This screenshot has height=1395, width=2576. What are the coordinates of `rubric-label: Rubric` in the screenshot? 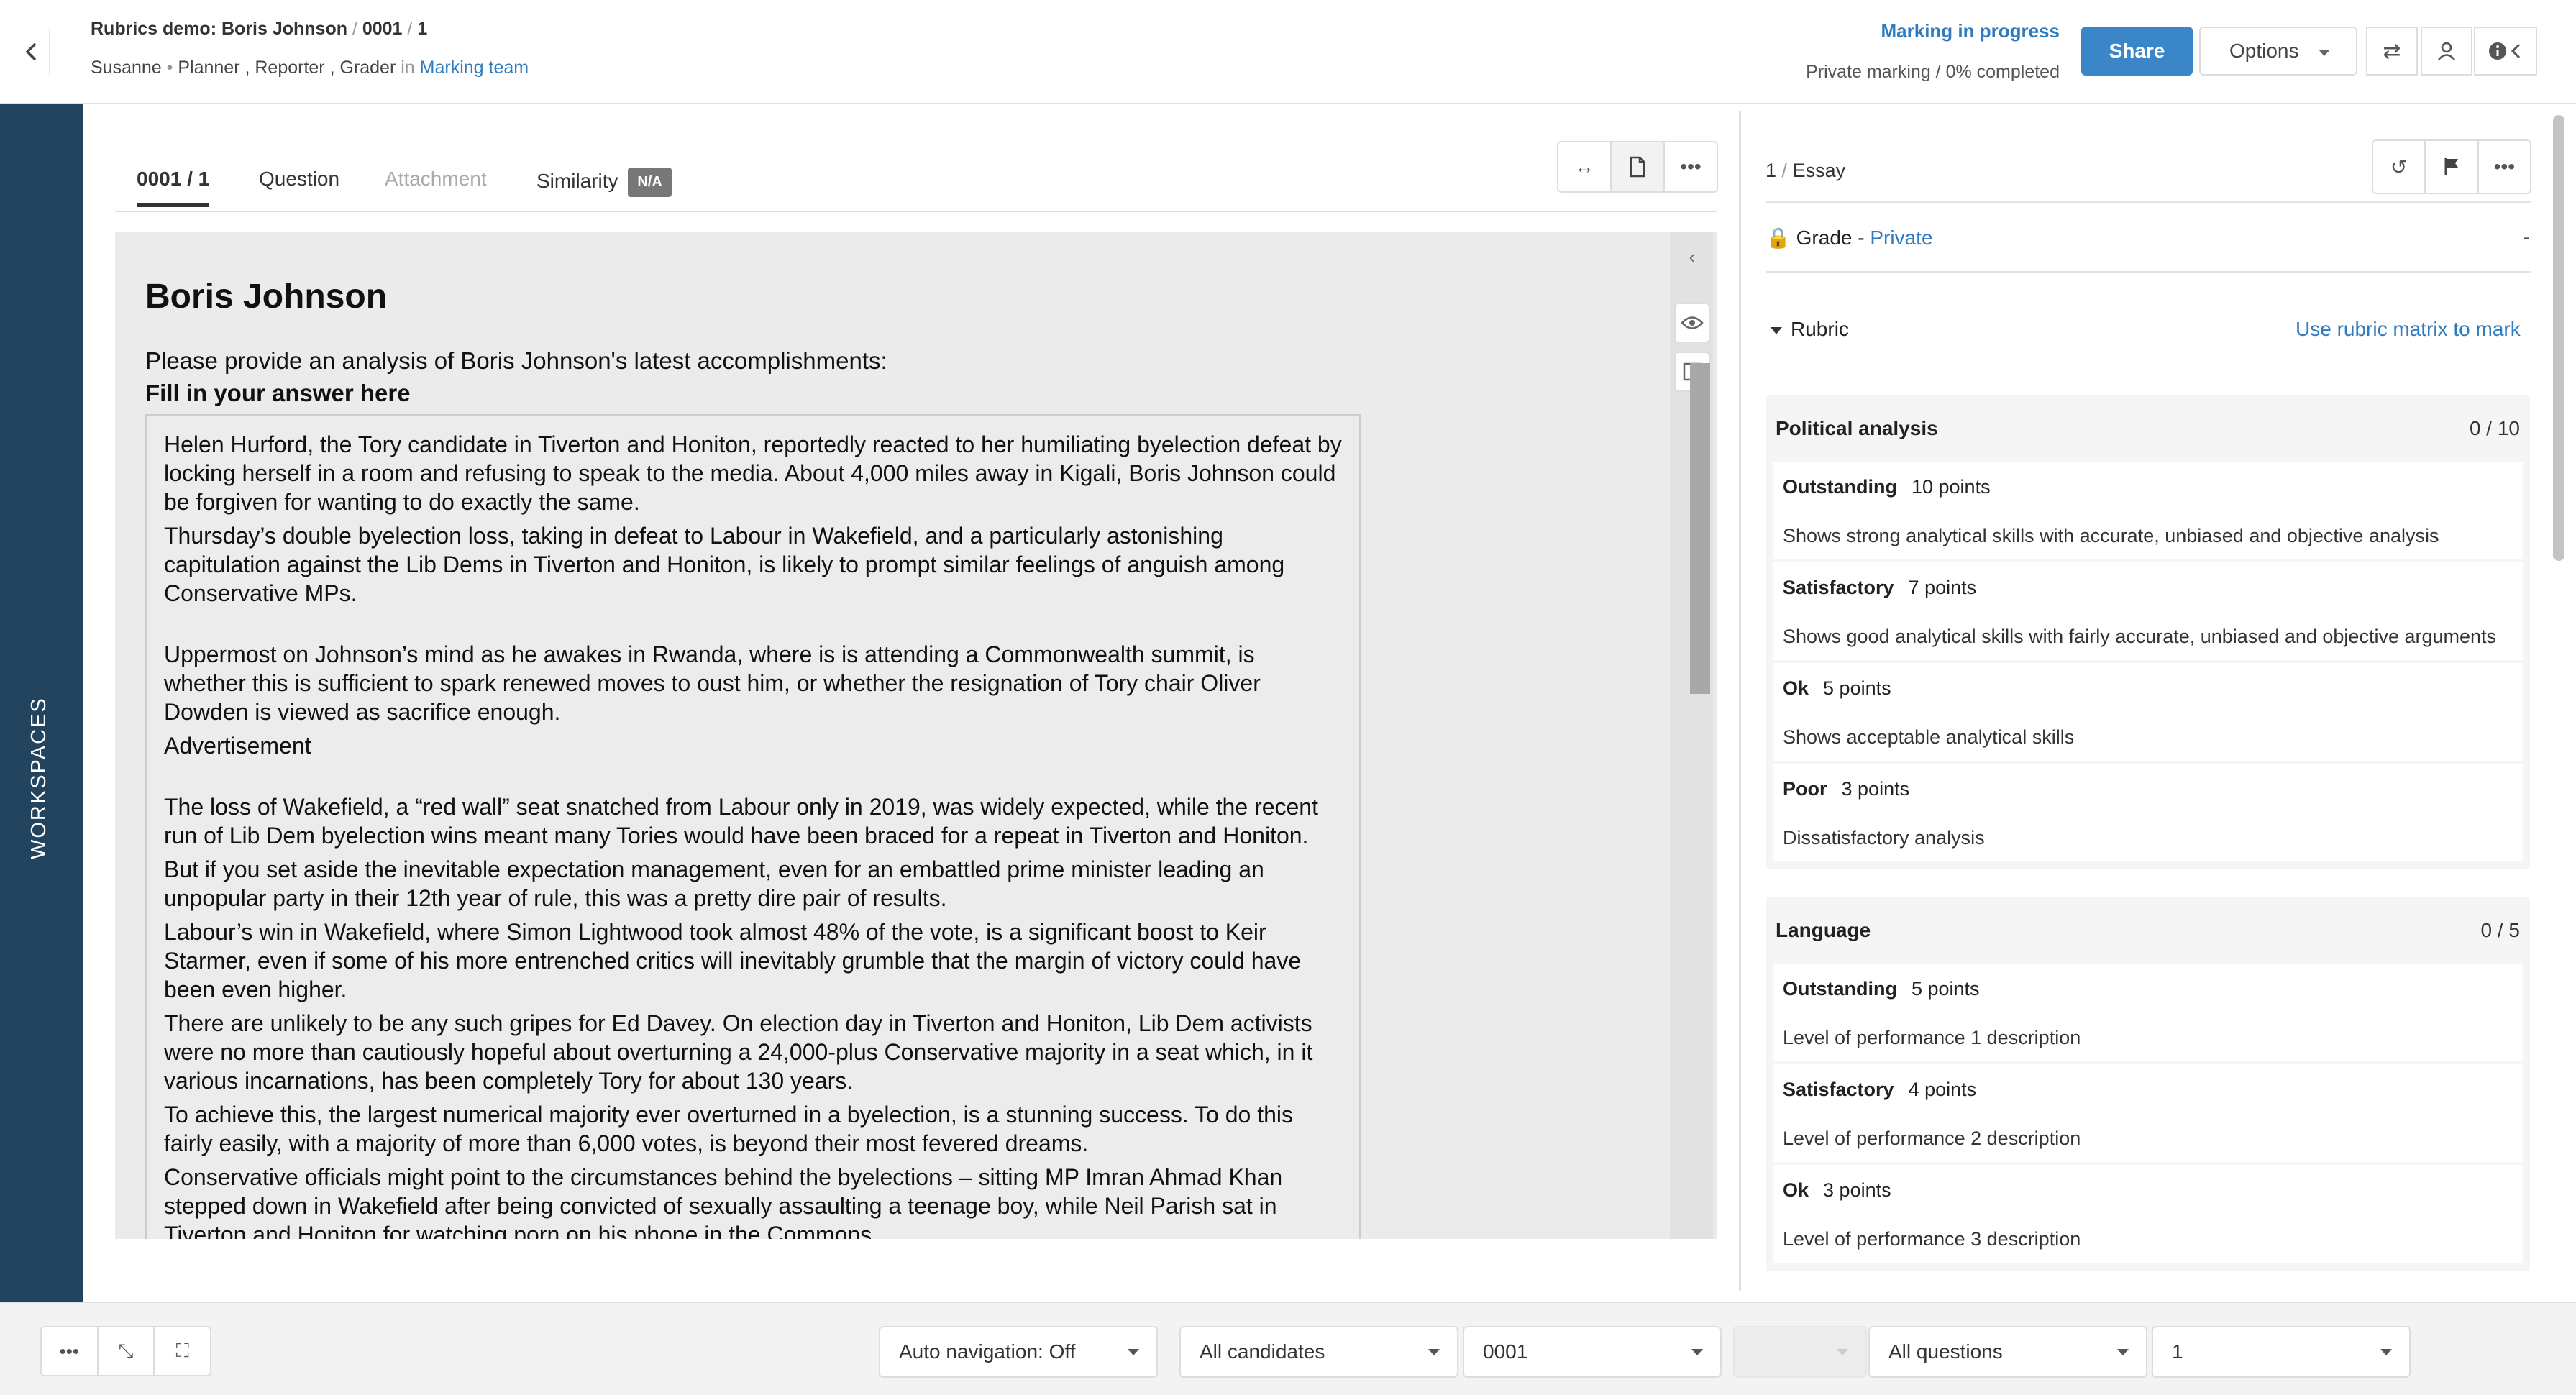 It's located at (1820, 329).